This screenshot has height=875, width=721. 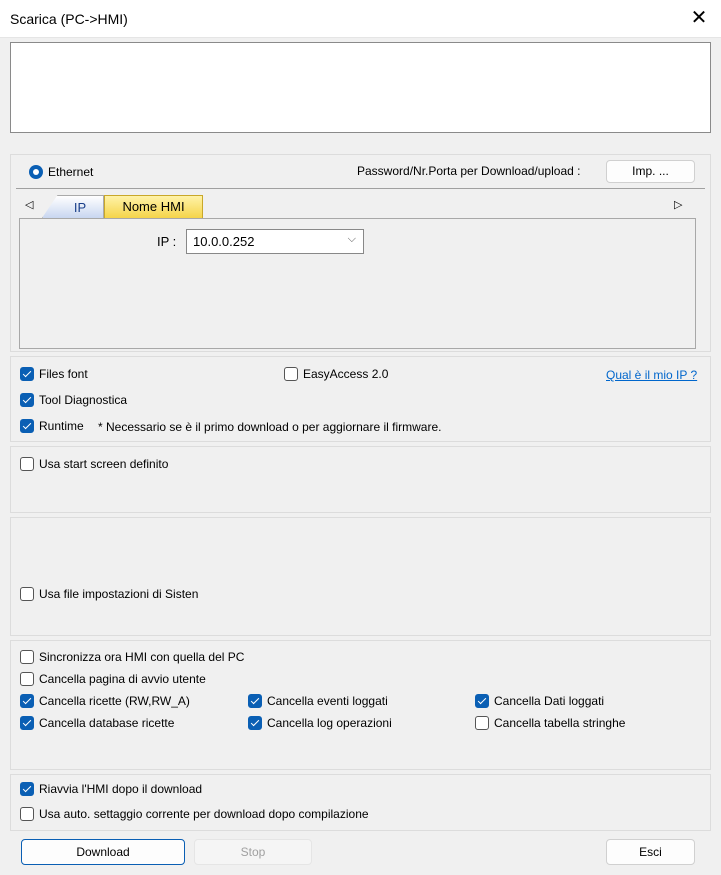 What do you see at coordinates (360, 87) in the screenshot?
I see `status-log-area` at bounding box center [360, 87].